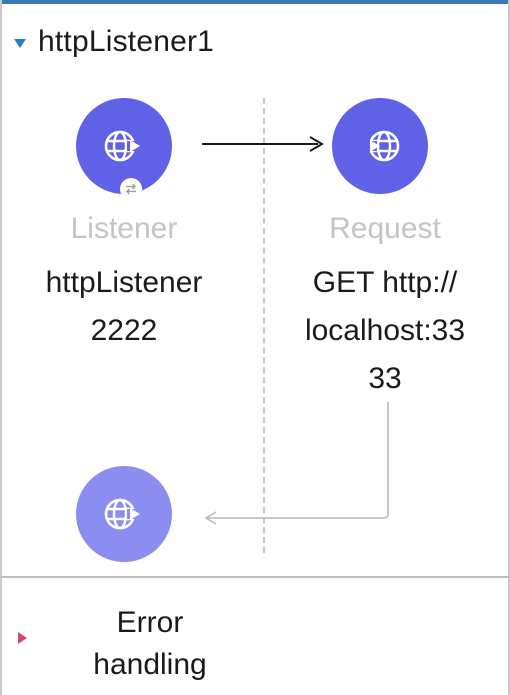  What do you see at coordinates (385, 378) in the screenshot?
I see `request-url-line3: 33` at bounding box center [385, 378].